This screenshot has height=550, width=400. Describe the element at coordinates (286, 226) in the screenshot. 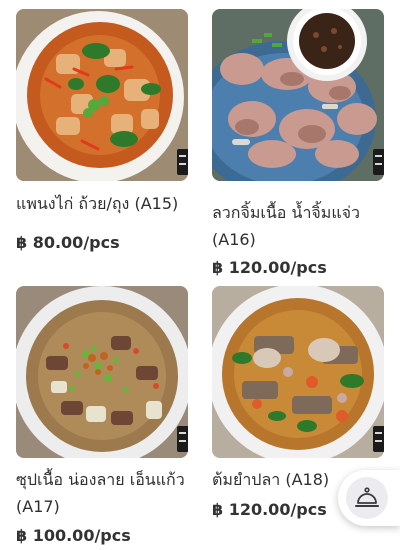

I see `menu-item-name: ลวกจิ้มเนื้อ น้ำจิ้มแจ่ว (A16)` at that location.